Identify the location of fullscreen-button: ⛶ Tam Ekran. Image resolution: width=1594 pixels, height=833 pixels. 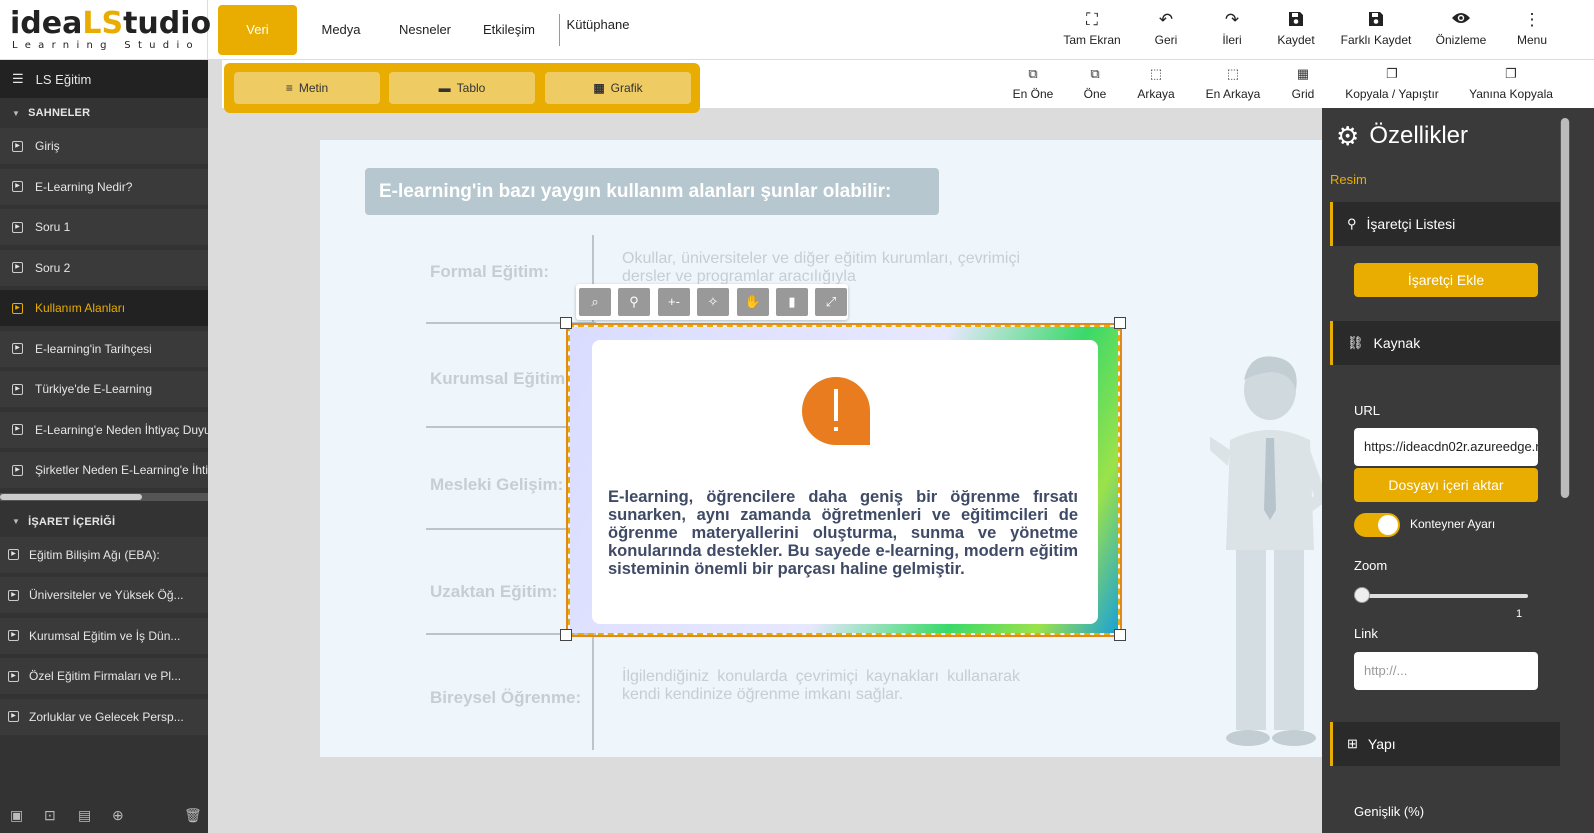
(1092, 32).